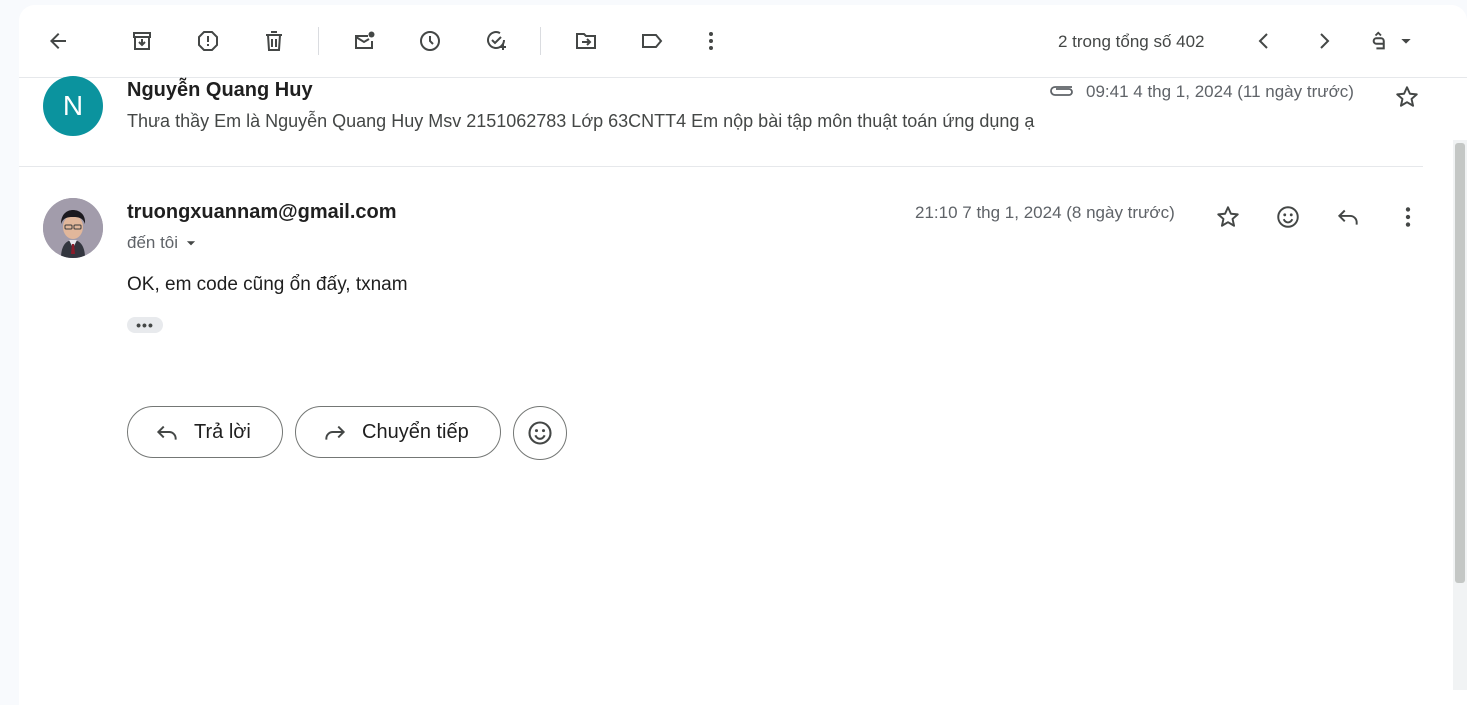 This screenshot has height=705, width=1467. What do you see at coordinates (1392, 41) in the screenshot?
I see `input-tools-button` at bounding box center [1392, 41].